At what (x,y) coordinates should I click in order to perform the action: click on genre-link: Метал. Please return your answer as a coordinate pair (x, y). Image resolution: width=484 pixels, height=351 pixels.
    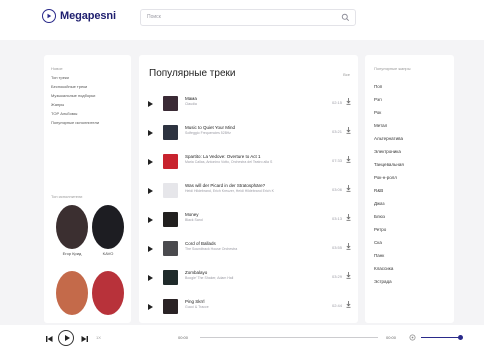
    Looking at the image, I should click on (389, 125).